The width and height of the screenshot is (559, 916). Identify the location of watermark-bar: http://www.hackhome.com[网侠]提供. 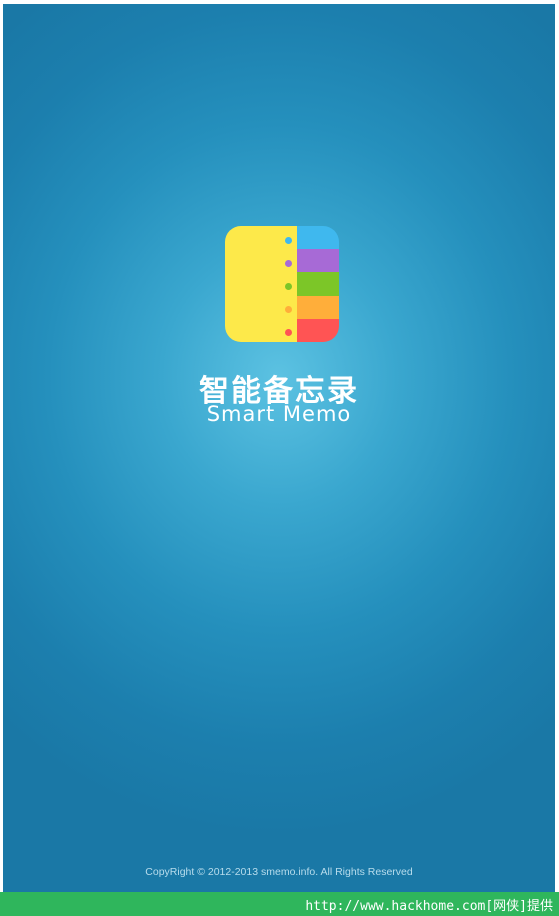
(279, 904).